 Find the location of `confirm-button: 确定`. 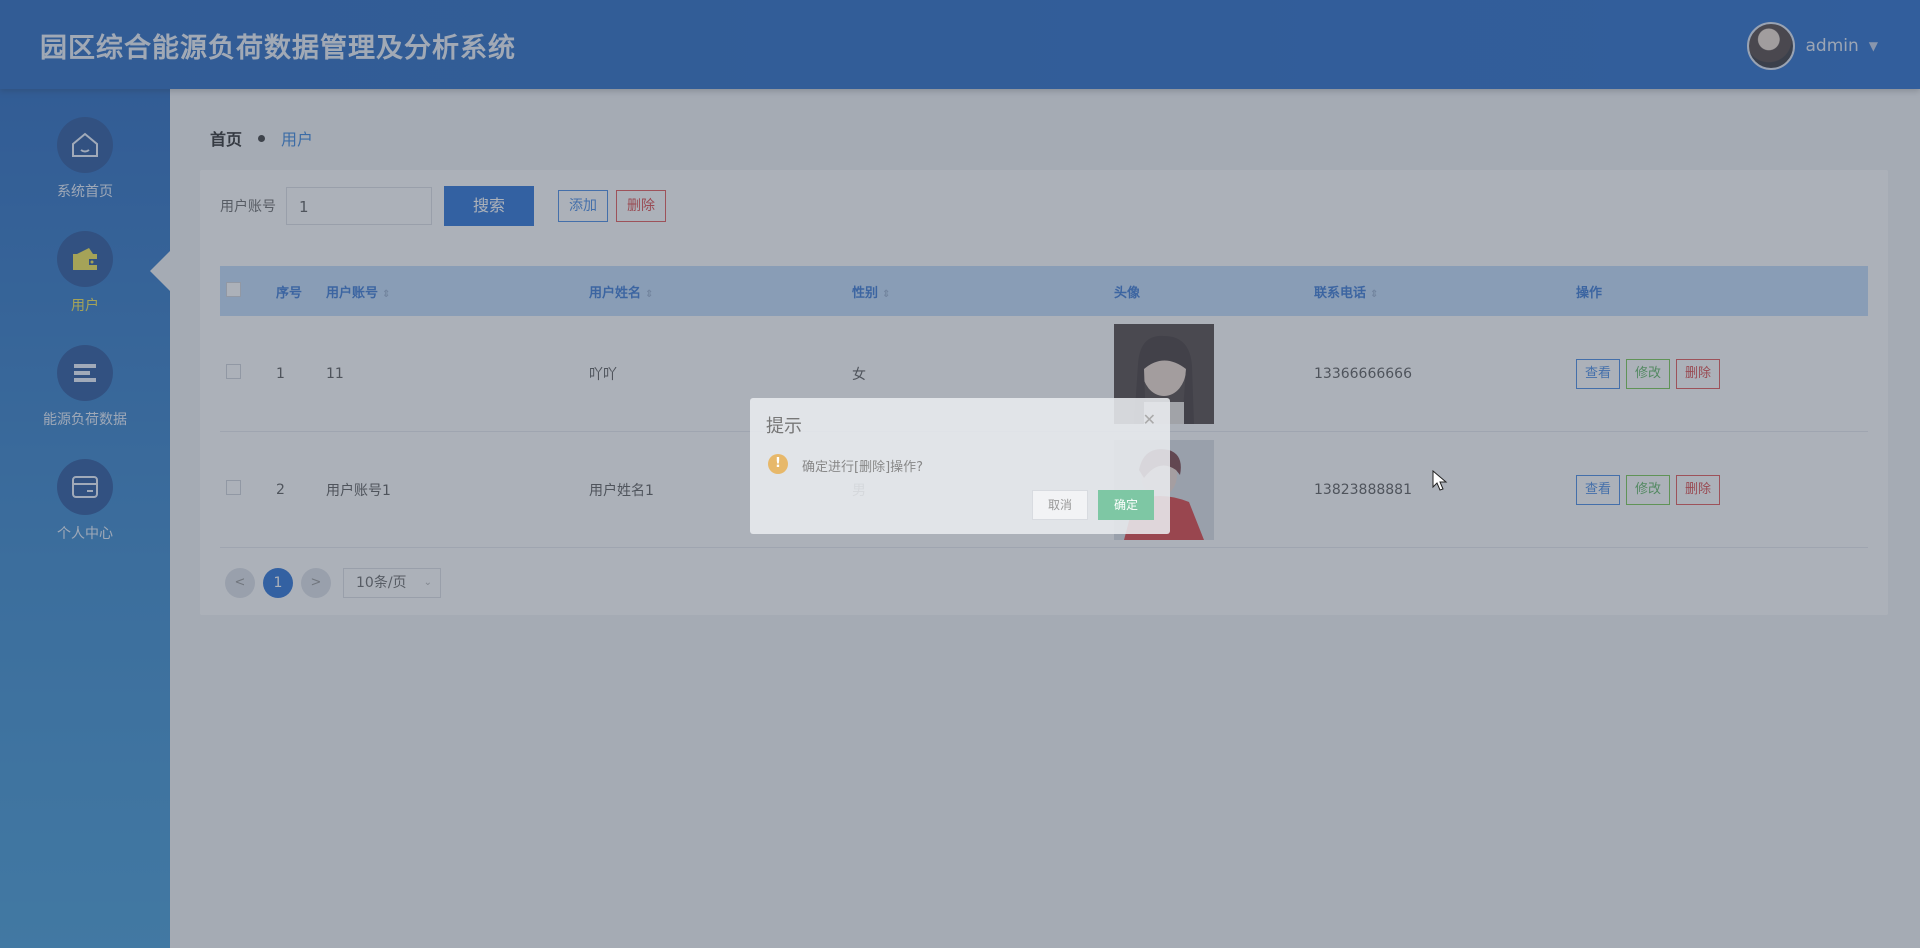

confirm-button: 确定 is located at coordinates (1126, 505).